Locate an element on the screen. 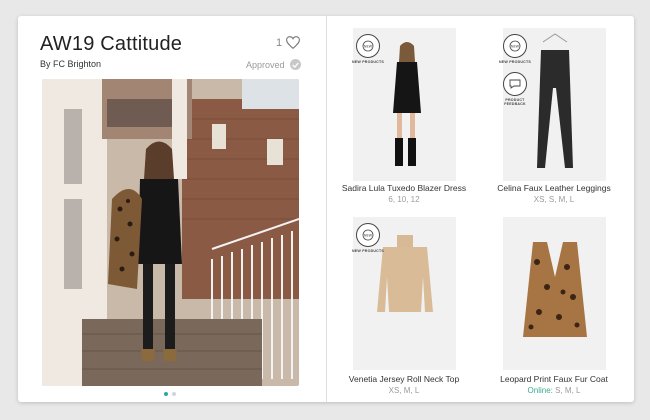  speech-bubble-icon is located at coordinates (515, 84).